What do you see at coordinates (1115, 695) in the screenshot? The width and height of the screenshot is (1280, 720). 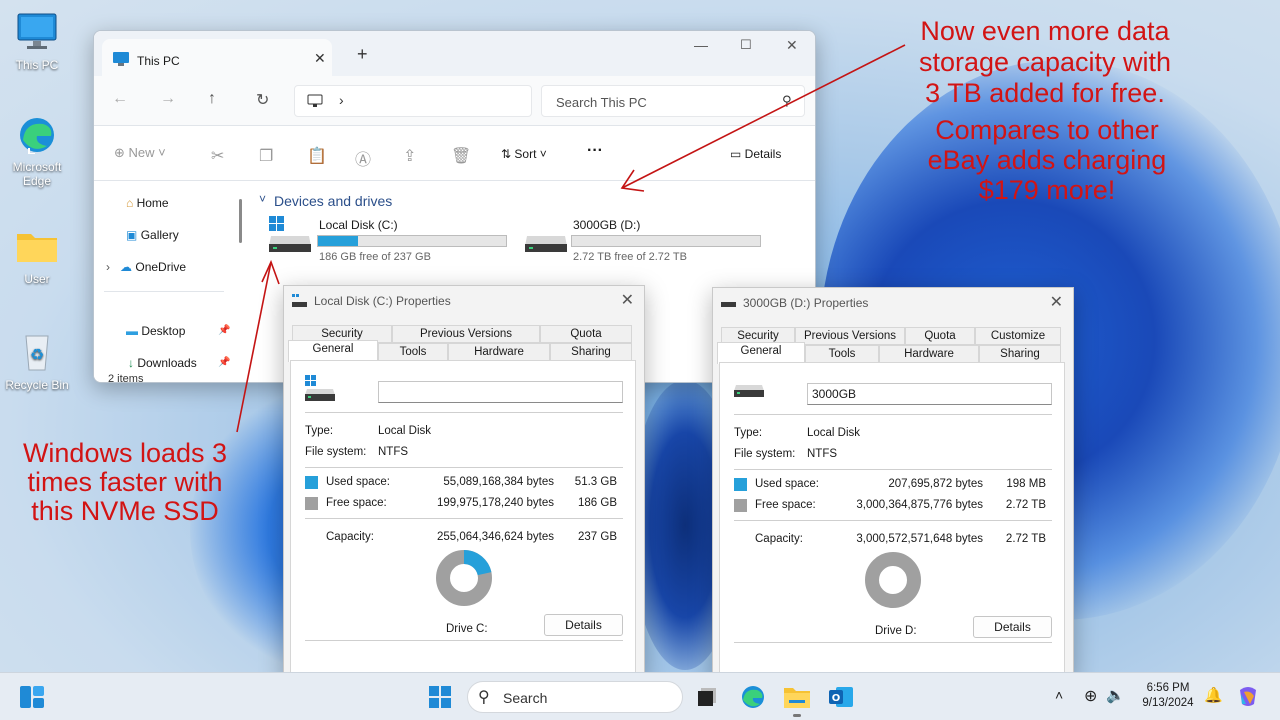 I see `volume-icon: 🔈` at bounding box center [1115, 695].